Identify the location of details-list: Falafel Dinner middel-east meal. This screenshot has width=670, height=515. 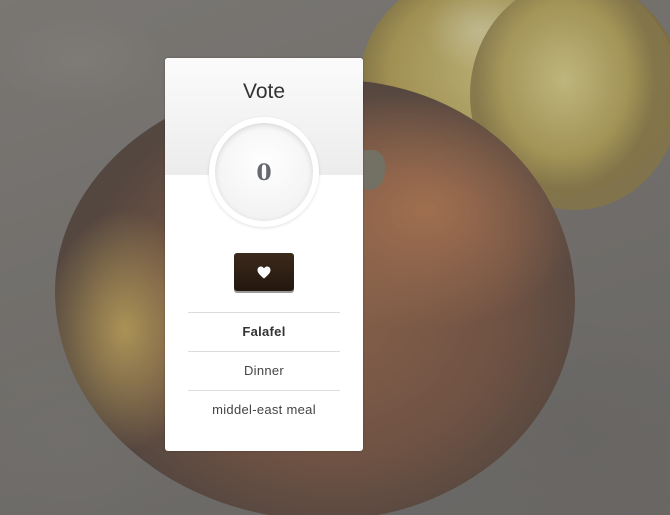
(264, 370).